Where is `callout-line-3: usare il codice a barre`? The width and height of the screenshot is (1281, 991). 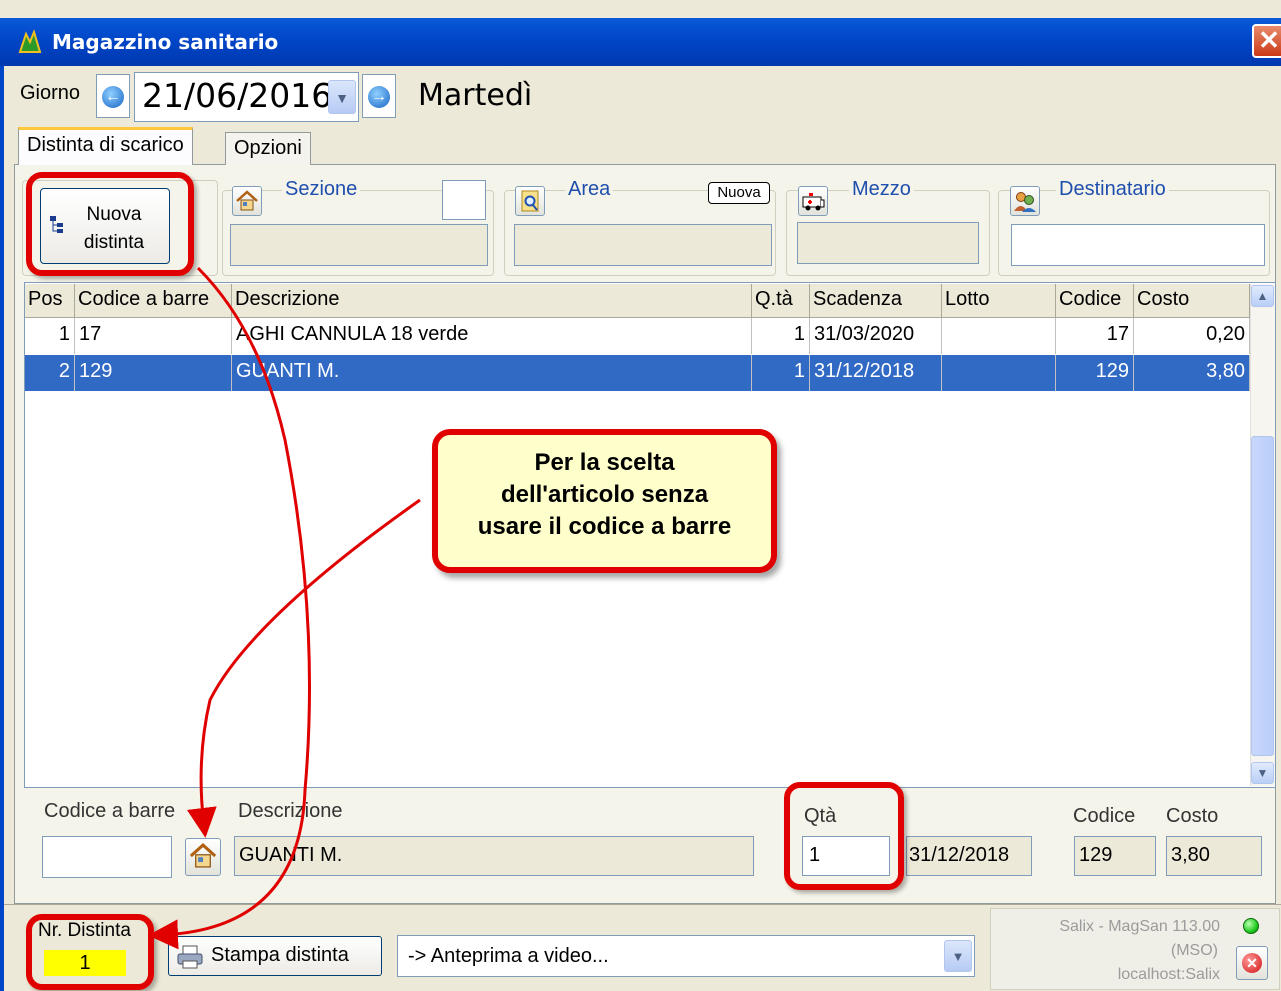
callout-line-3: usare il codice a barre is located at coordinates (604, 526).